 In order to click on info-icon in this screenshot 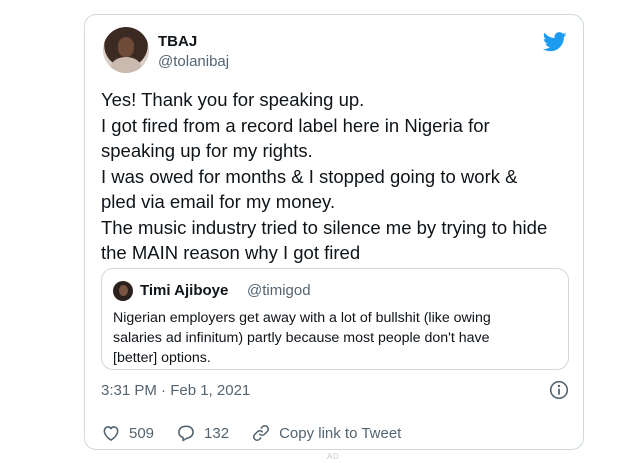, I will do `click(559, 390)`.